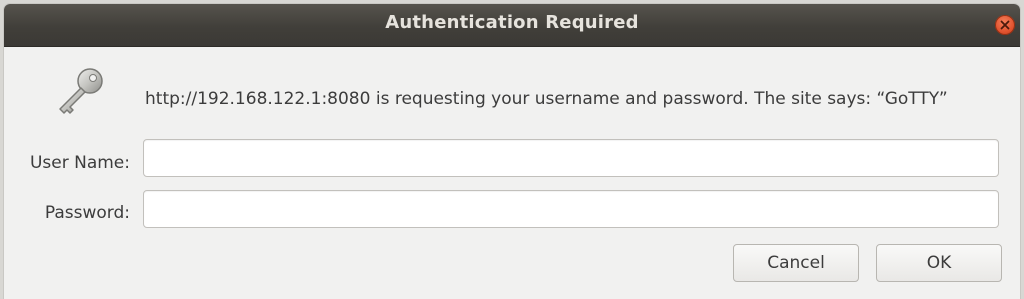 This screenshot has width=1024, height=299. What do you see at coordinates (79, 163) in the screenshot?
I see `username-label: User Name:` at bounding box center [79, 163].